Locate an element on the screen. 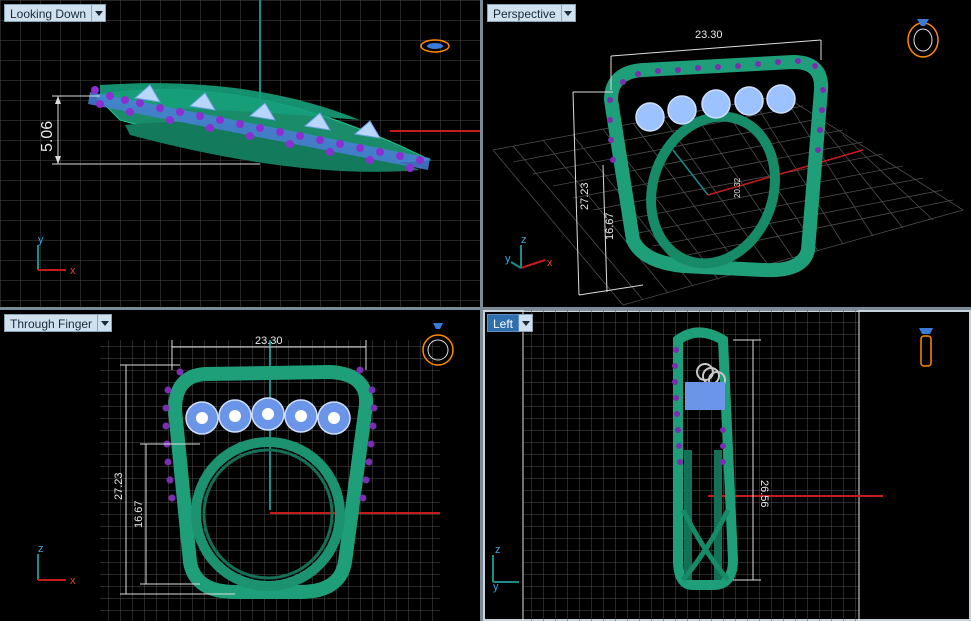 This screenshot has width=971, height=621. viewport-tab-looking-down: Looking Down is located at coordinates (55, 13).